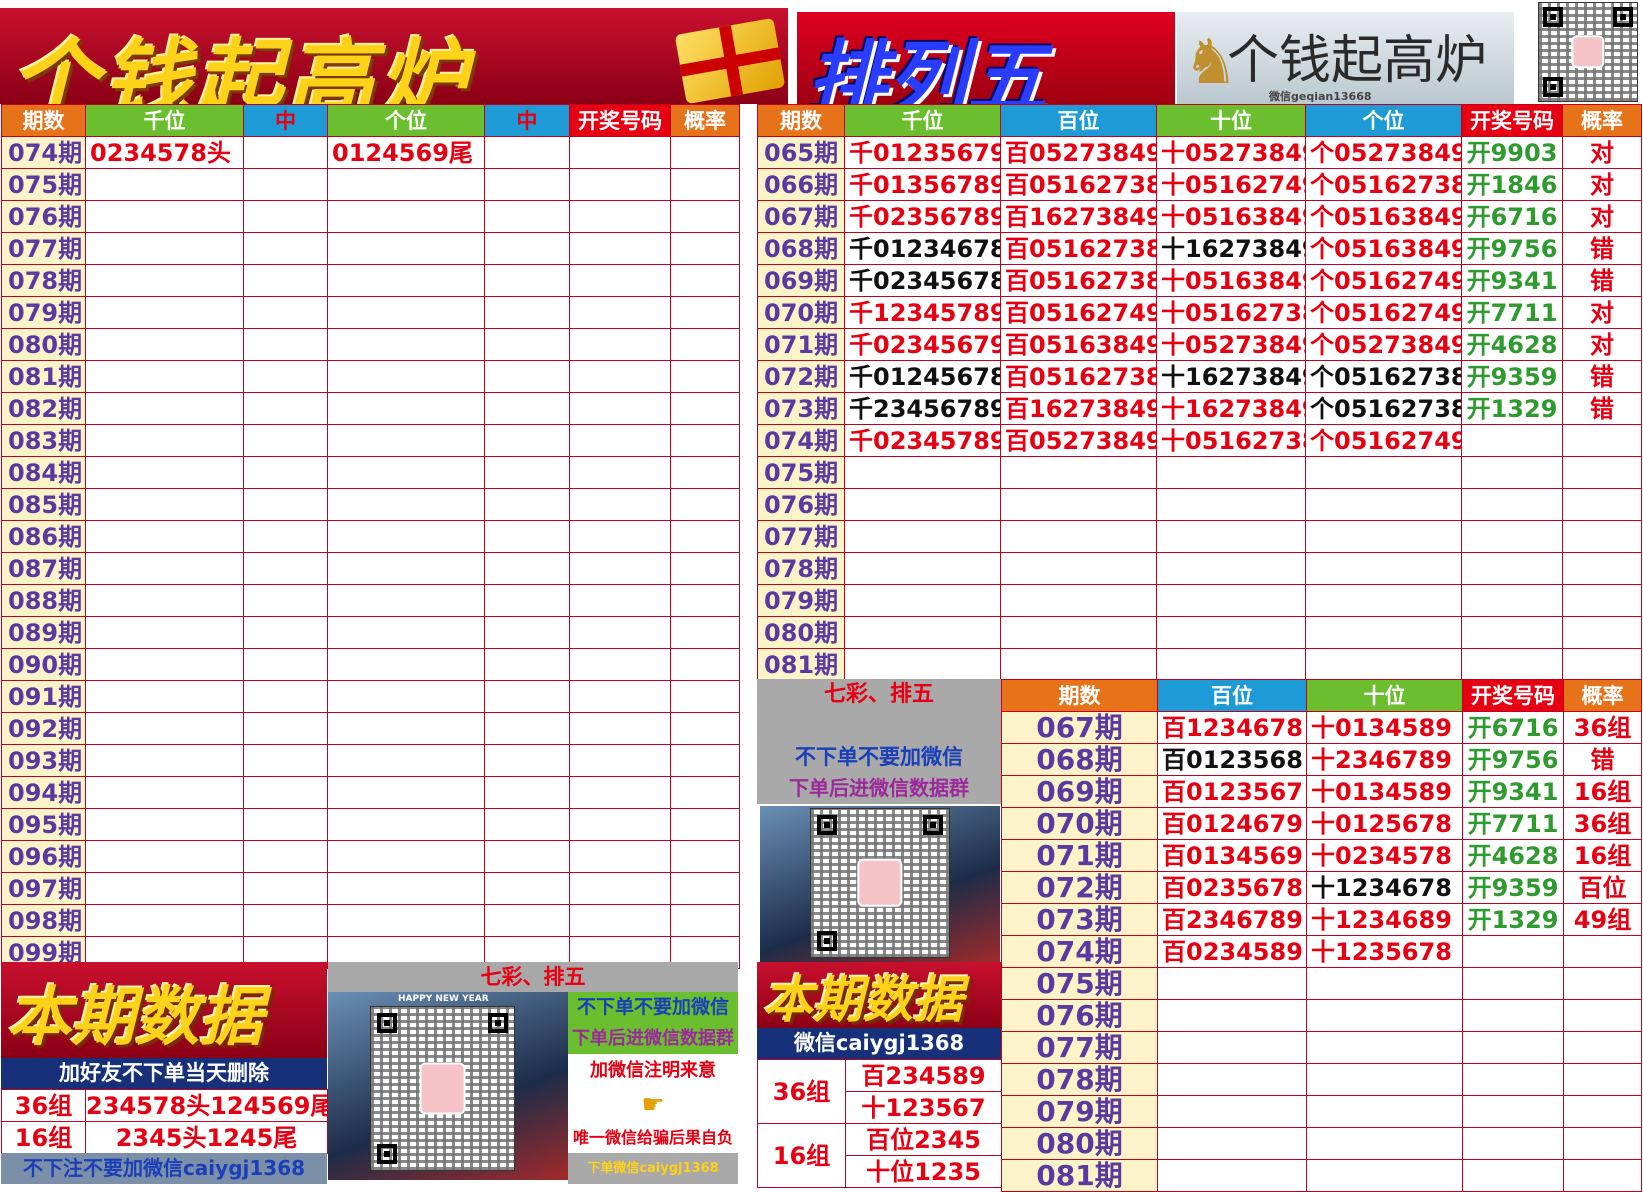 Image resolution: width=1643 pixels, height=1192 pixels. Describe the element at coordinates (1384, 727) in the screenshot. I see `shi-cell: 十0134589` at that location.